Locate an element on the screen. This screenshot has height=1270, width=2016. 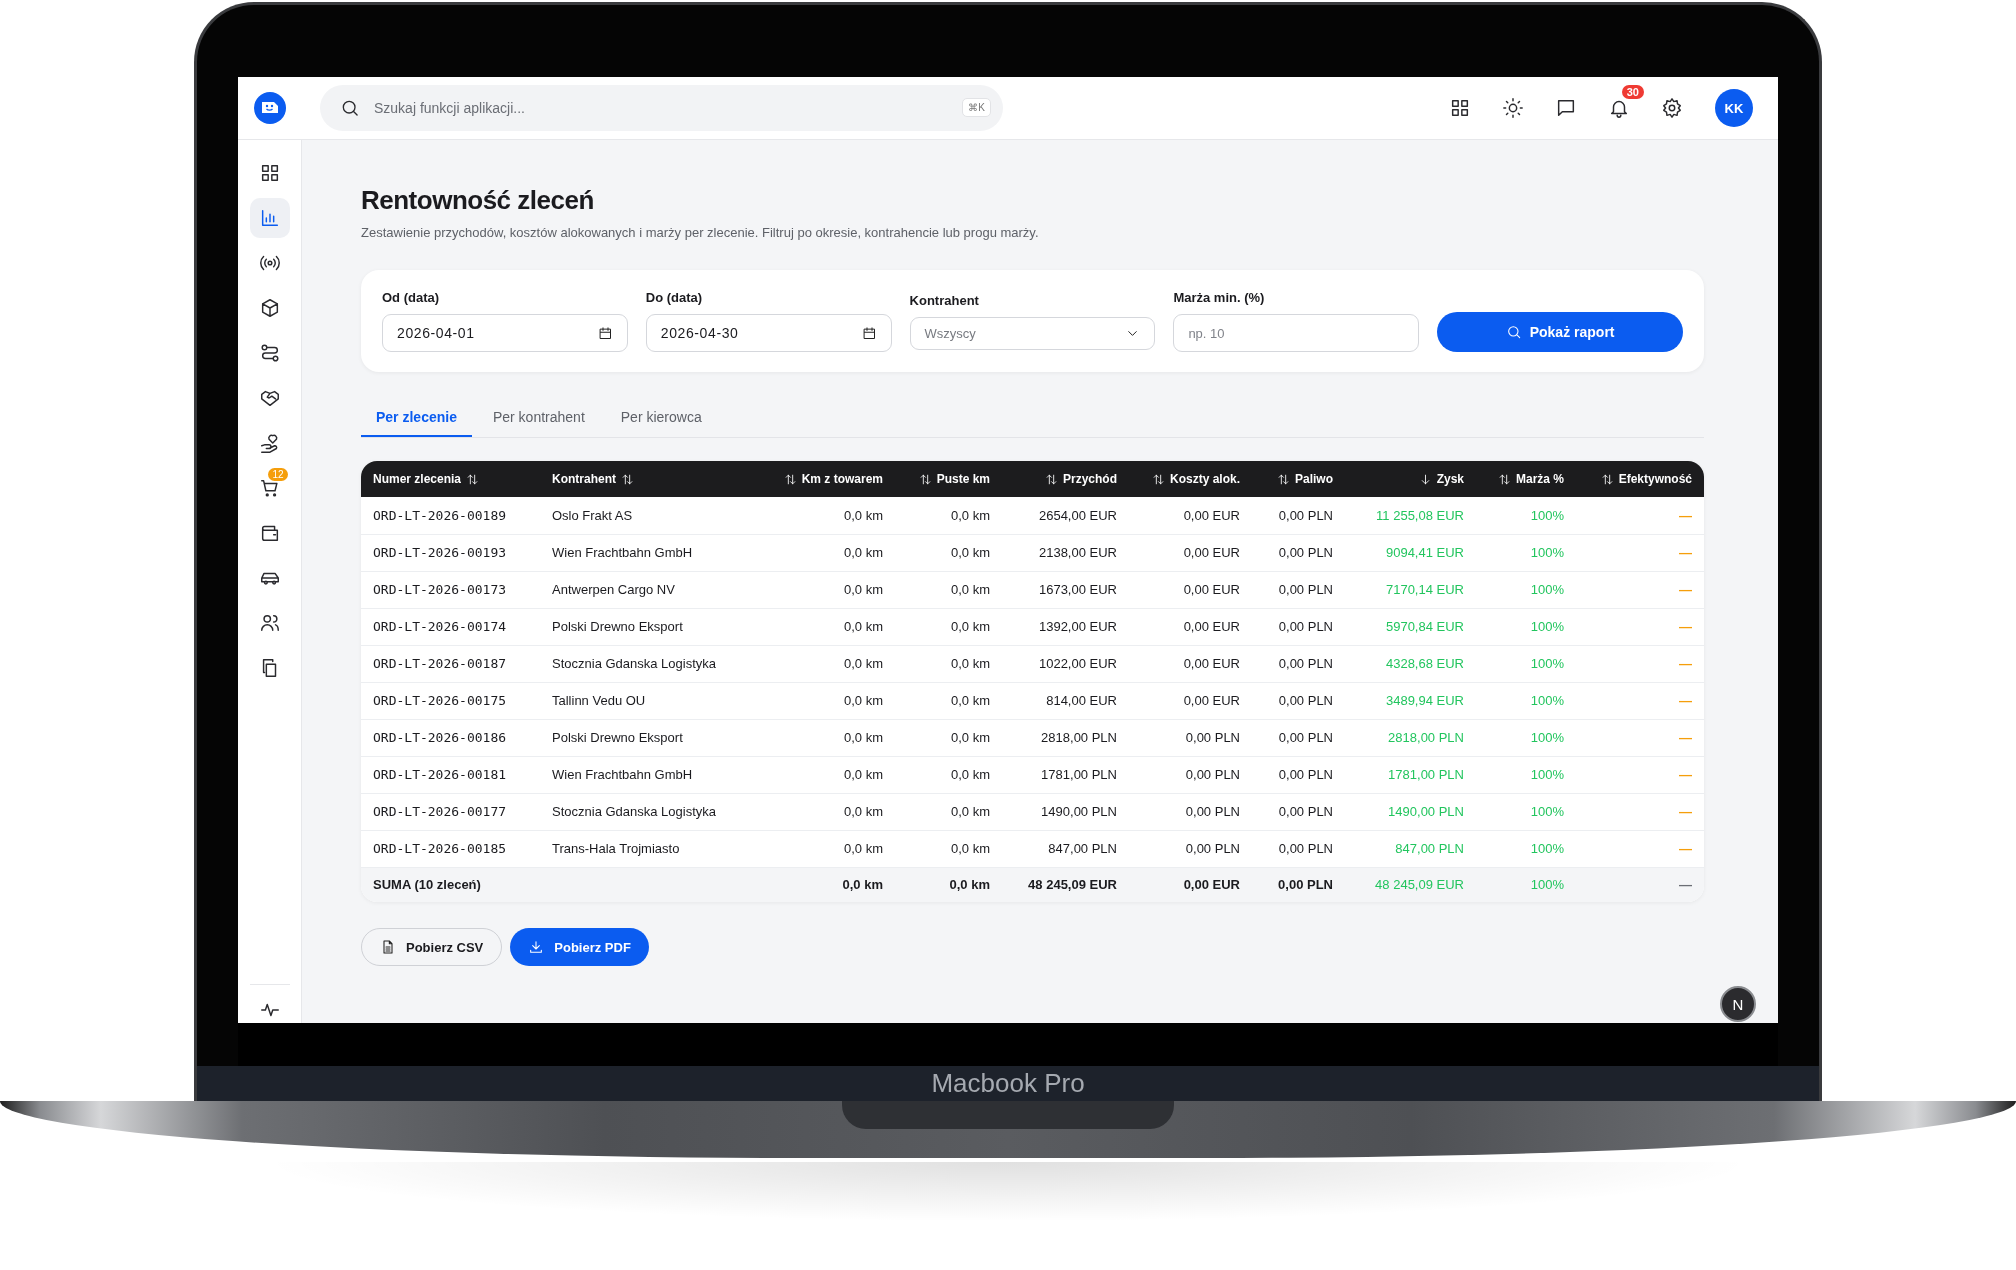
field-label: Marża min. (%) is located at coordinates (1219, 298).